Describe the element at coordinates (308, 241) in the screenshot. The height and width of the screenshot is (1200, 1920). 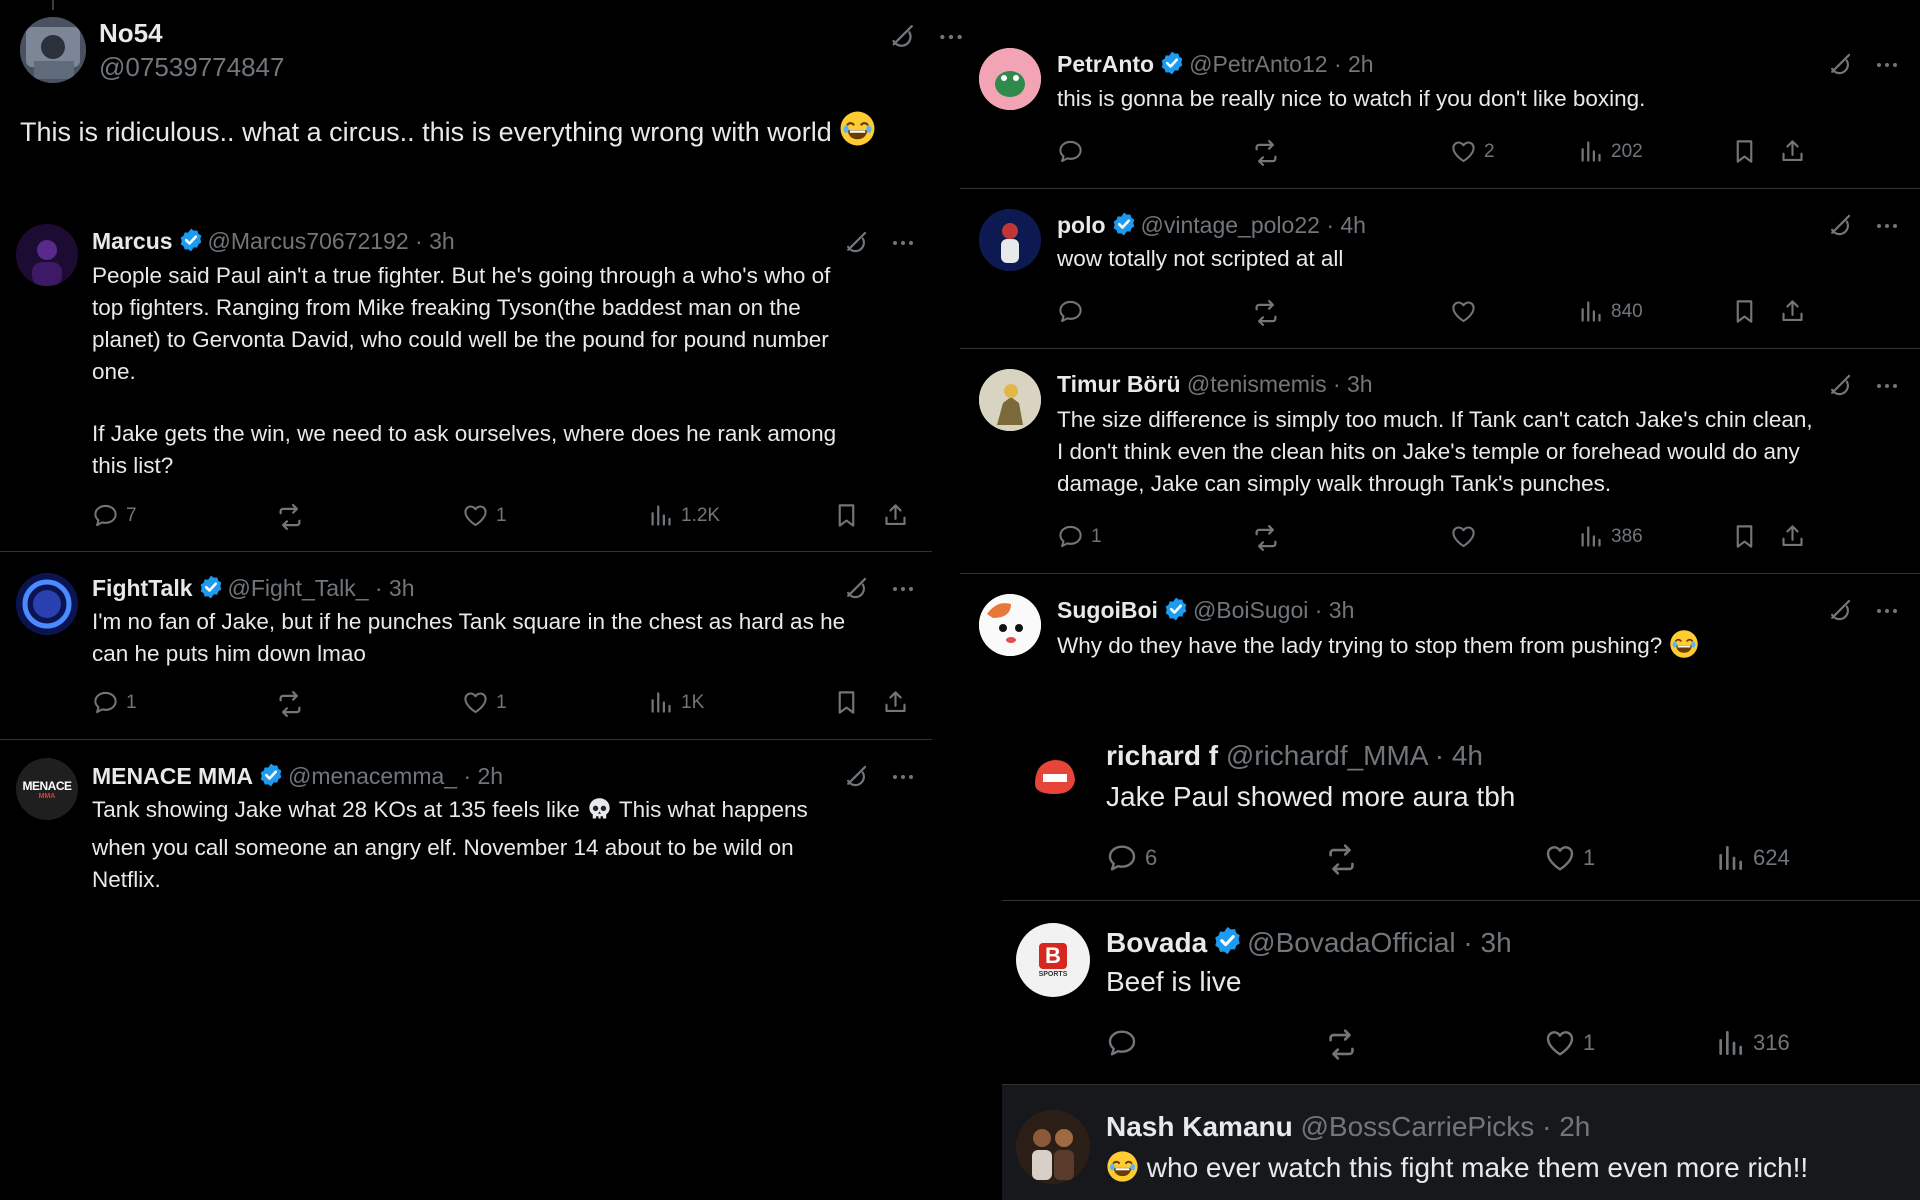
I see `author-handle: @Marcus70672192` at that location.